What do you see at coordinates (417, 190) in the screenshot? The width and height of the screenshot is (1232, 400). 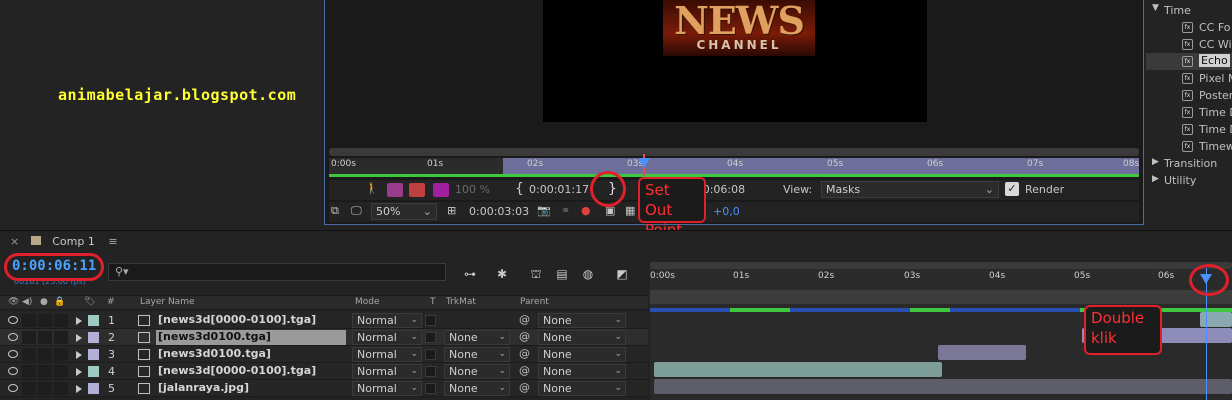 I see `motion-blur-icon` at bounding box center [417, 190].